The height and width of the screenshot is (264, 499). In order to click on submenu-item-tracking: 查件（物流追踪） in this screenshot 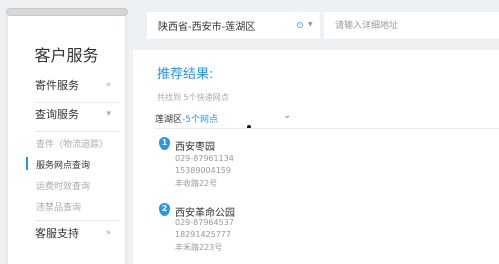, I will do `click(72, 143)`.